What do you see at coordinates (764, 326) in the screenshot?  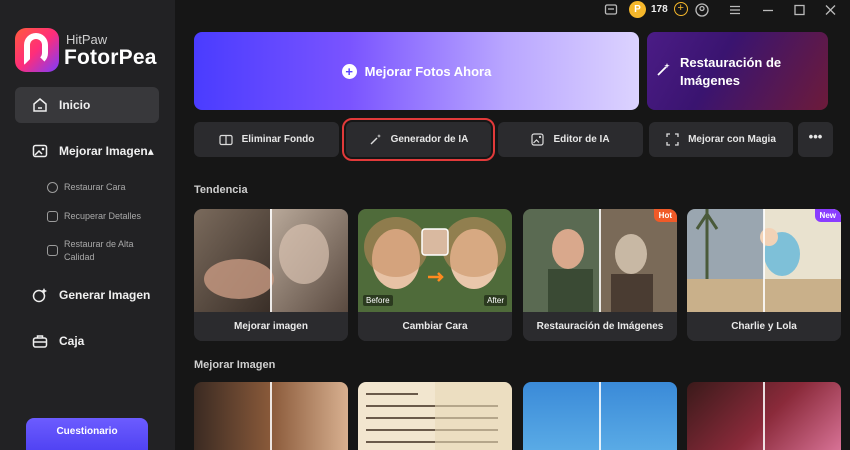 I see `card-caption: Charlie y Lola` at bounding box center [764, 326].